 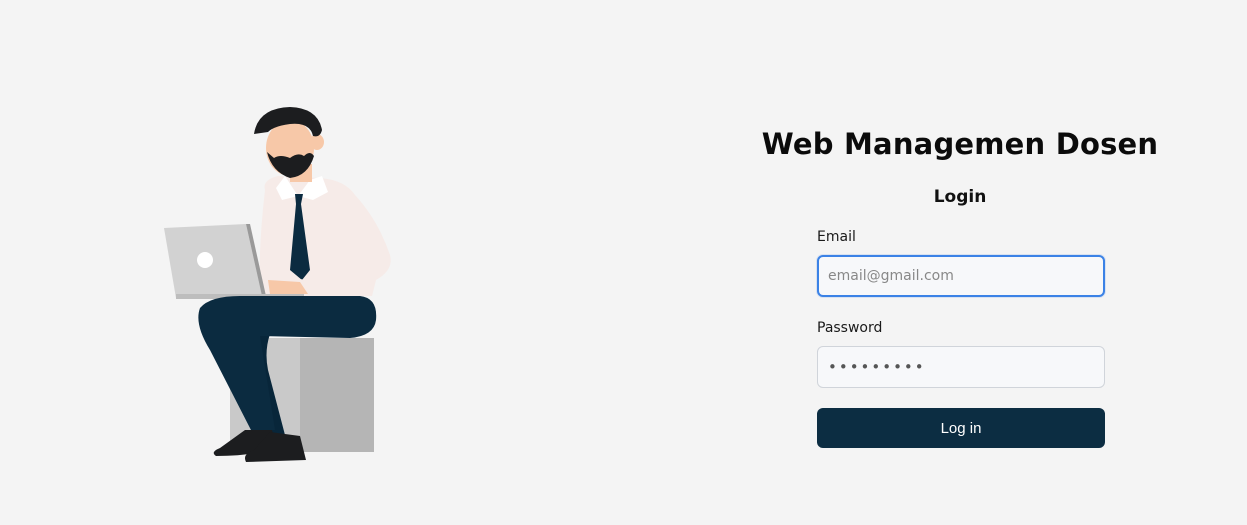 I want to click on illustration-svg, so click(x=277, y=284).